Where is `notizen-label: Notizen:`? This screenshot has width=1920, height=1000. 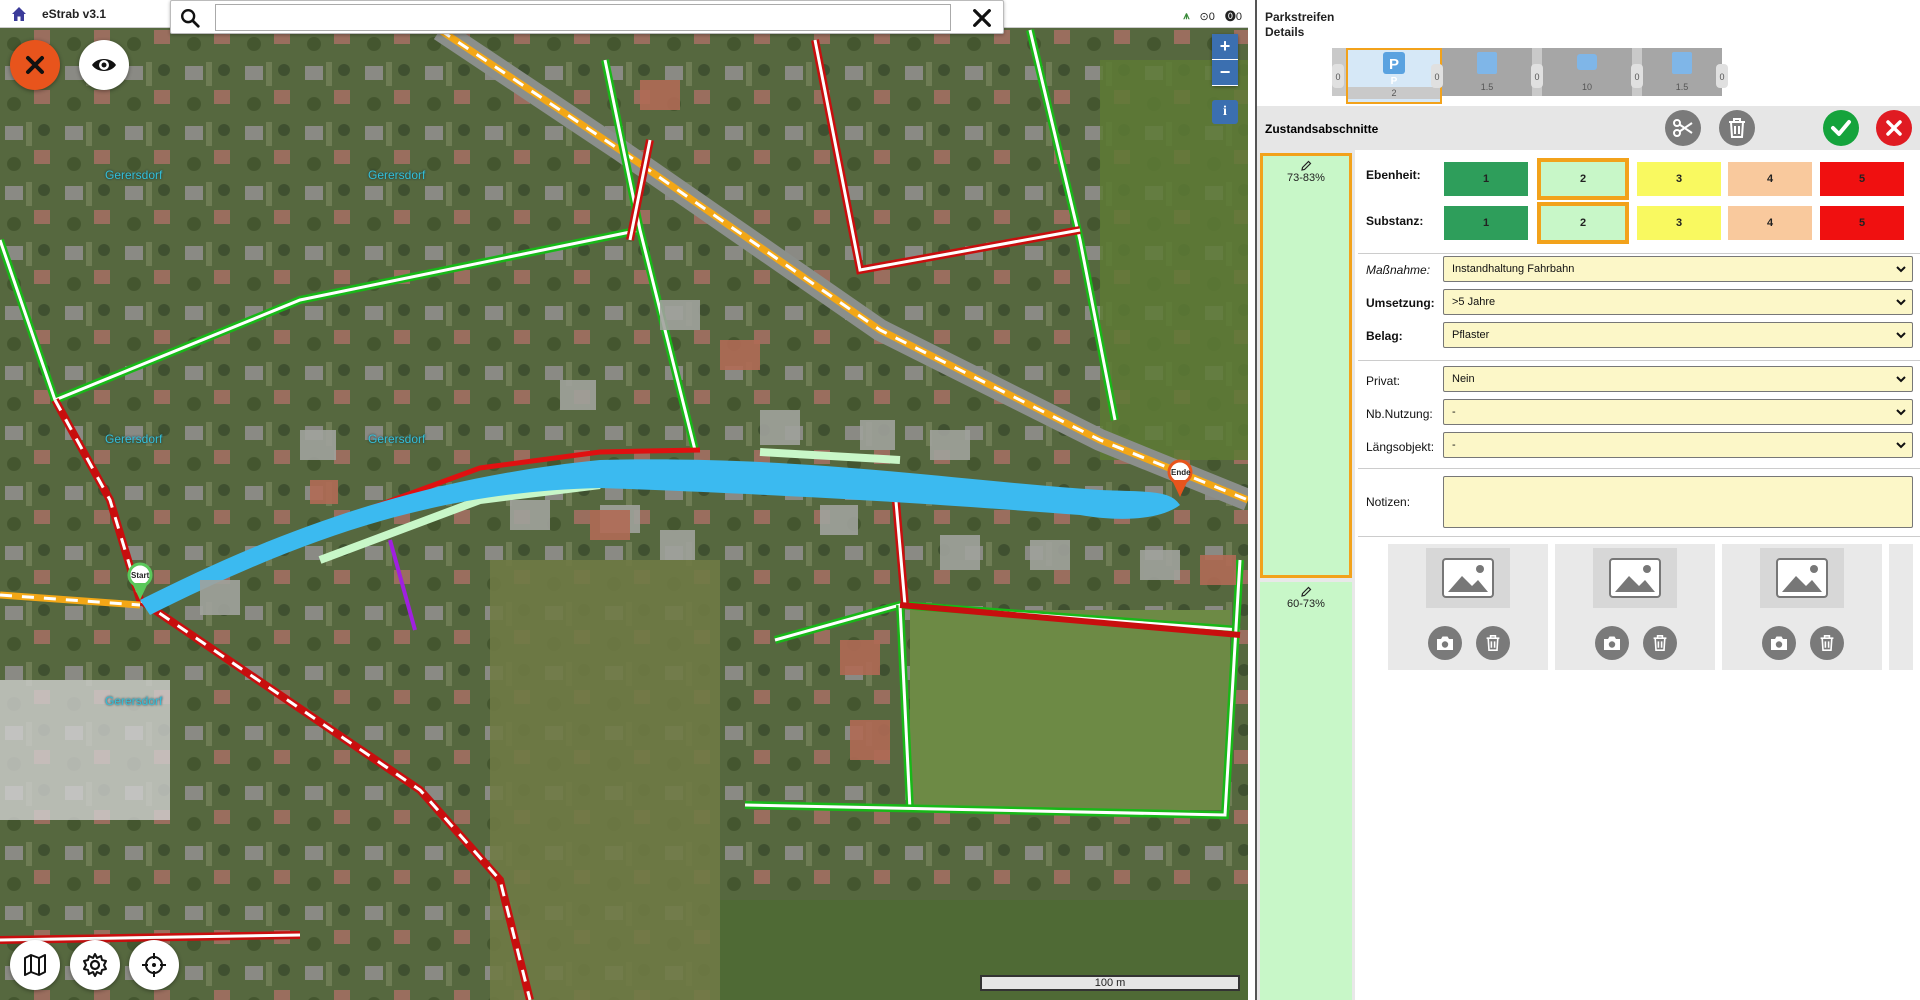
notizen-label: Notizen: is located at coordinates (1388, 502).